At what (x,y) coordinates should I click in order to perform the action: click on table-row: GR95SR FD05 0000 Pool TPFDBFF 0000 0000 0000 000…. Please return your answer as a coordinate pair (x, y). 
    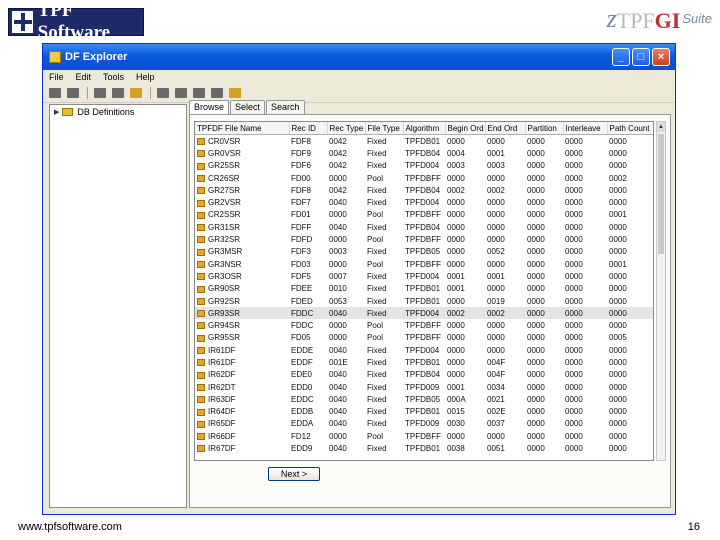
    Looking at the image, I should click on (424, 338).